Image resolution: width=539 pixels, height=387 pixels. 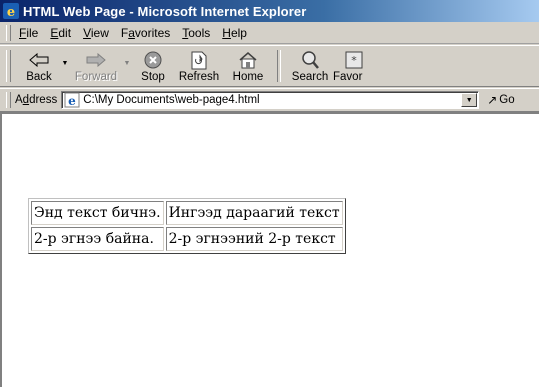 What do you see at coordinates (199, 60) in the screenshot?
I see `refresh-icon` at bounding box center [199, 60].